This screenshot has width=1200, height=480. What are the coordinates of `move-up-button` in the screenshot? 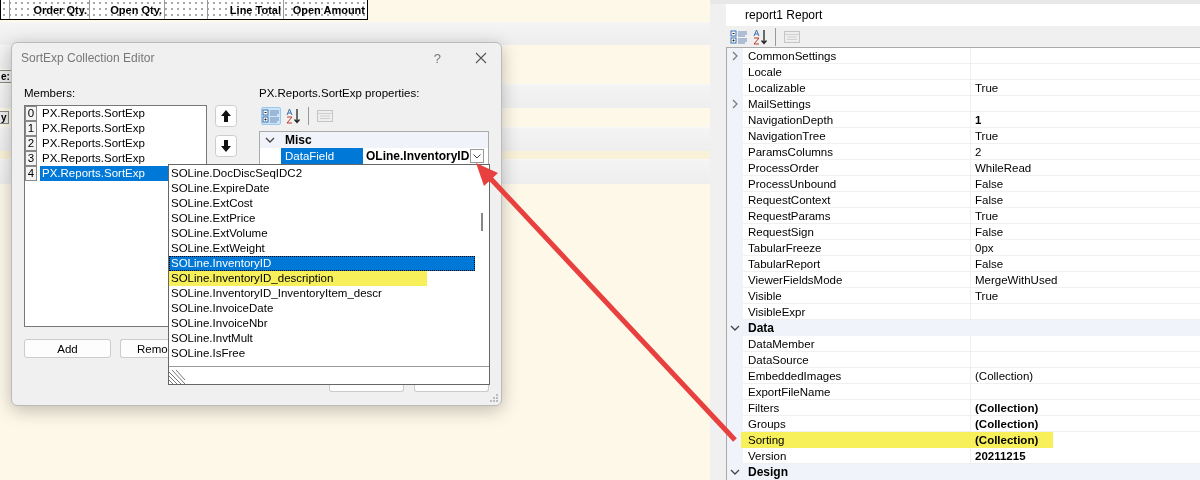 It's located at (226, 116).